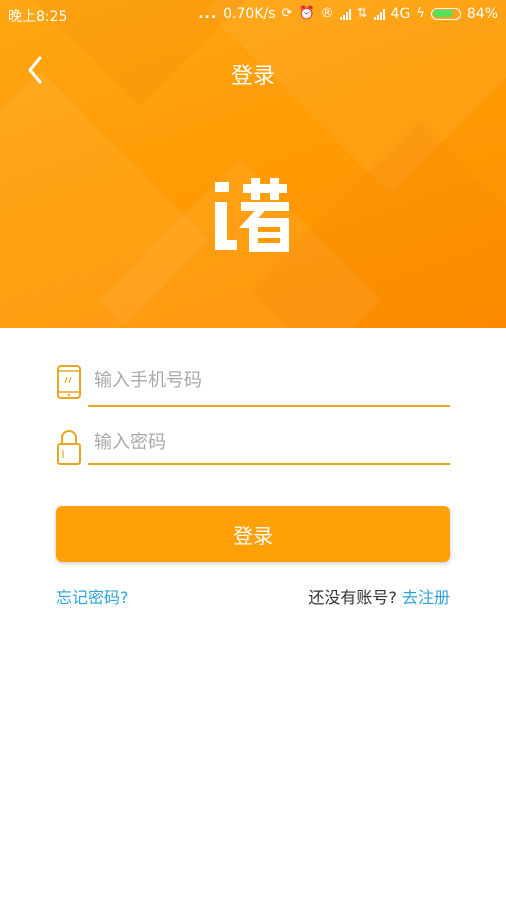 The width and height of the screenshot is (506, 900). I want to click on register-prompt: 还没有账号? 去注册, so click(379, 596).